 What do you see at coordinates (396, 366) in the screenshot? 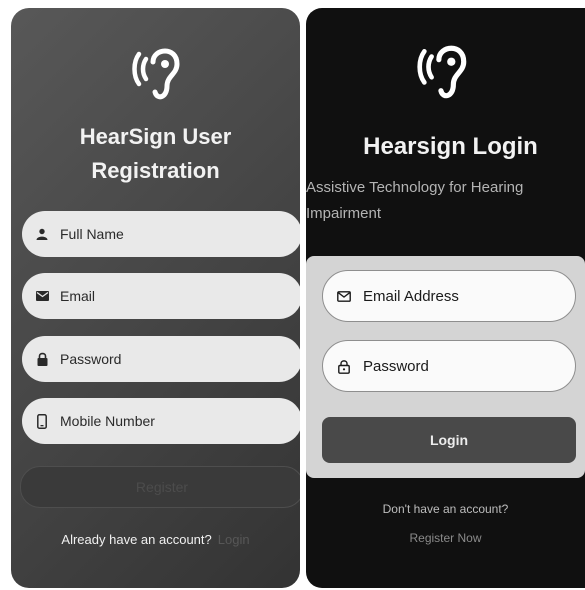
I see `login-password-placeholder: Password` at bounding box center [396, 366].